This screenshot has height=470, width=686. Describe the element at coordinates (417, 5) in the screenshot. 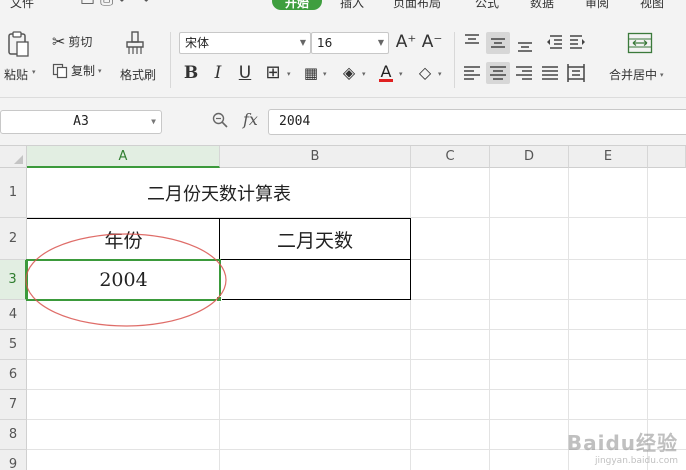

I see `menu-page-layout: 页面布局` at that location.